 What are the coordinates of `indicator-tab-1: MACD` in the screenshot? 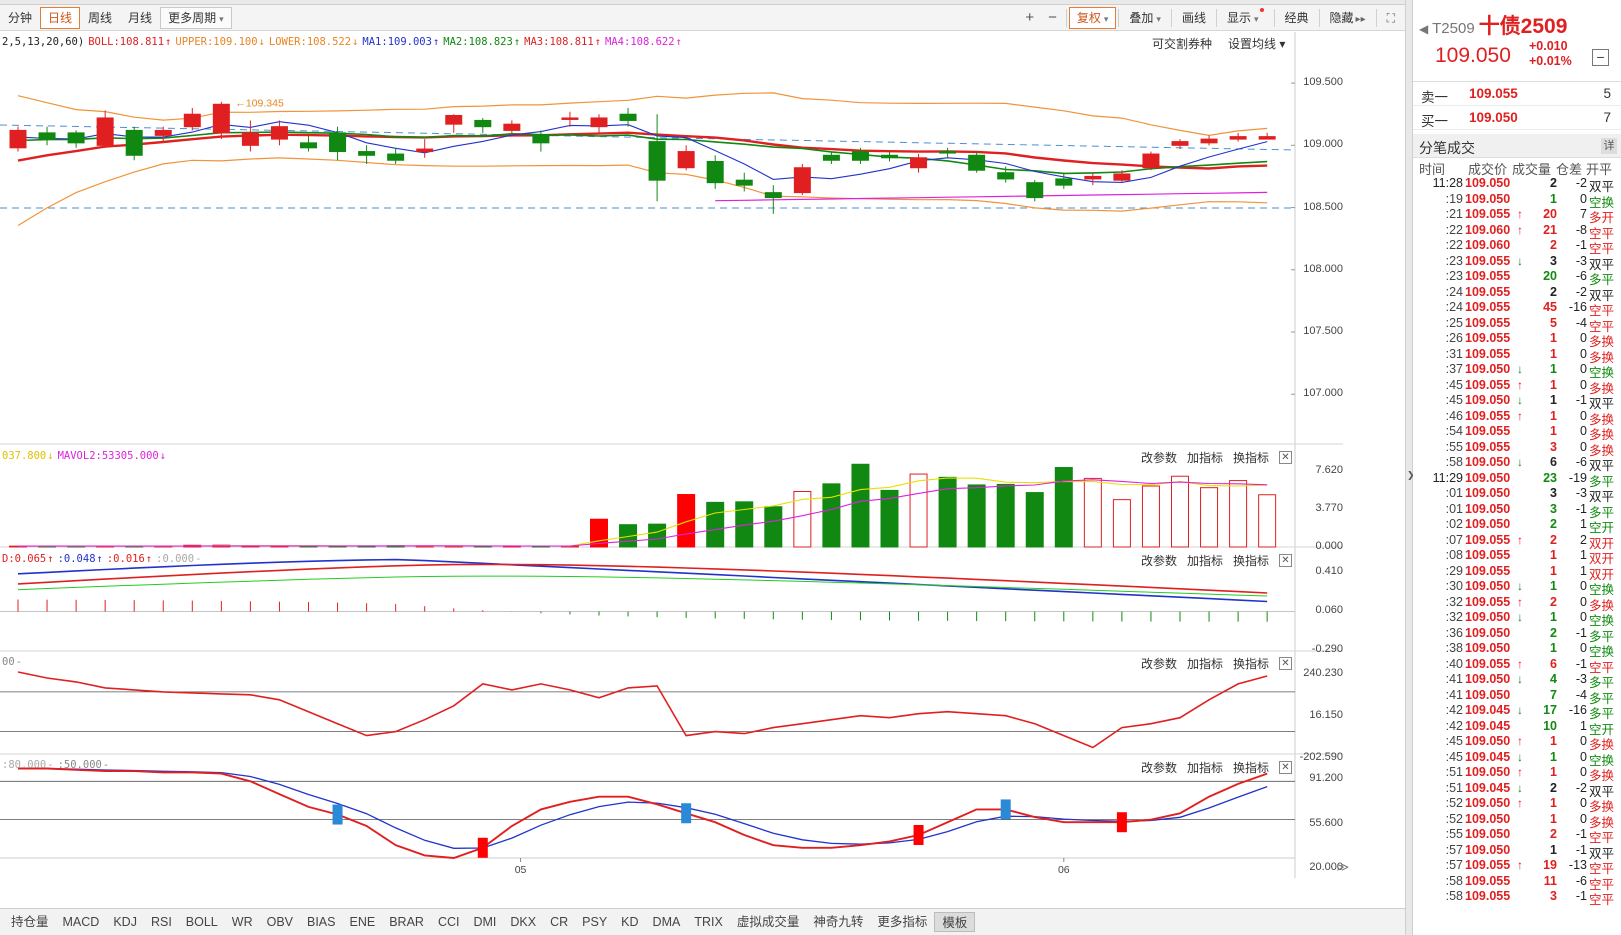 It's located at (81, 922).